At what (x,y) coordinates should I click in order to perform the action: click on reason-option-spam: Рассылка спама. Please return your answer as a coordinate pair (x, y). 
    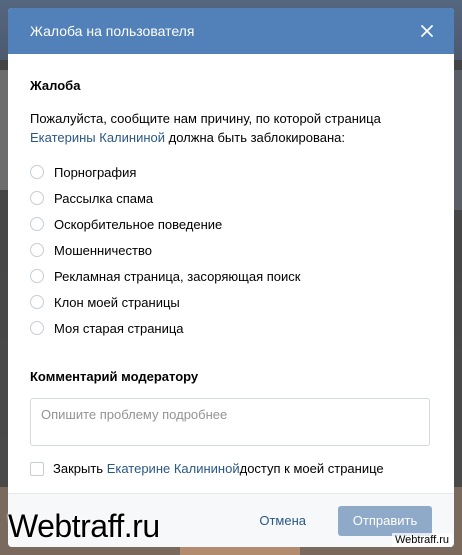
    Looking at the image, I should click on (231, 198).